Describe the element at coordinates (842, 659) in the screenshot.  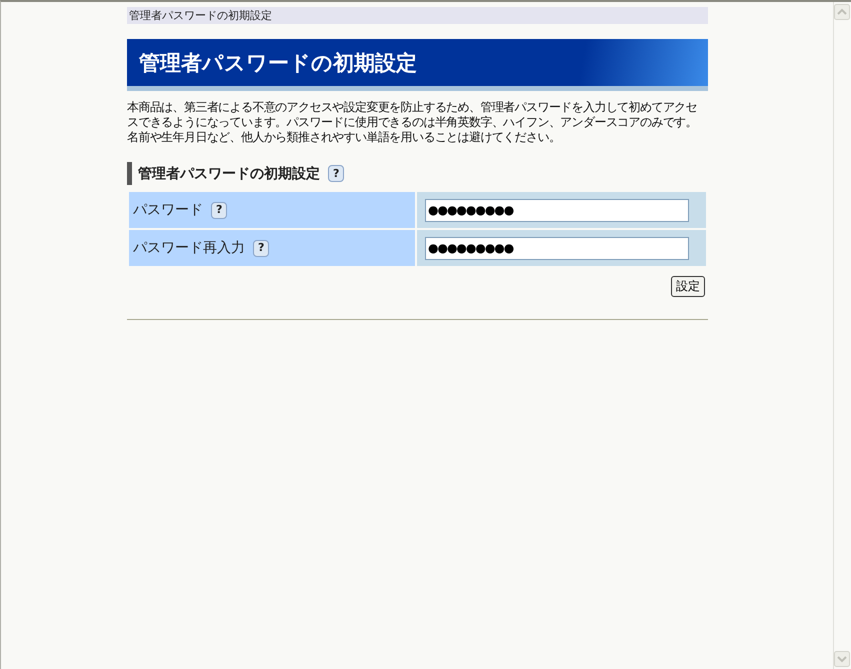
I see `scroll-down-icon` at that location.